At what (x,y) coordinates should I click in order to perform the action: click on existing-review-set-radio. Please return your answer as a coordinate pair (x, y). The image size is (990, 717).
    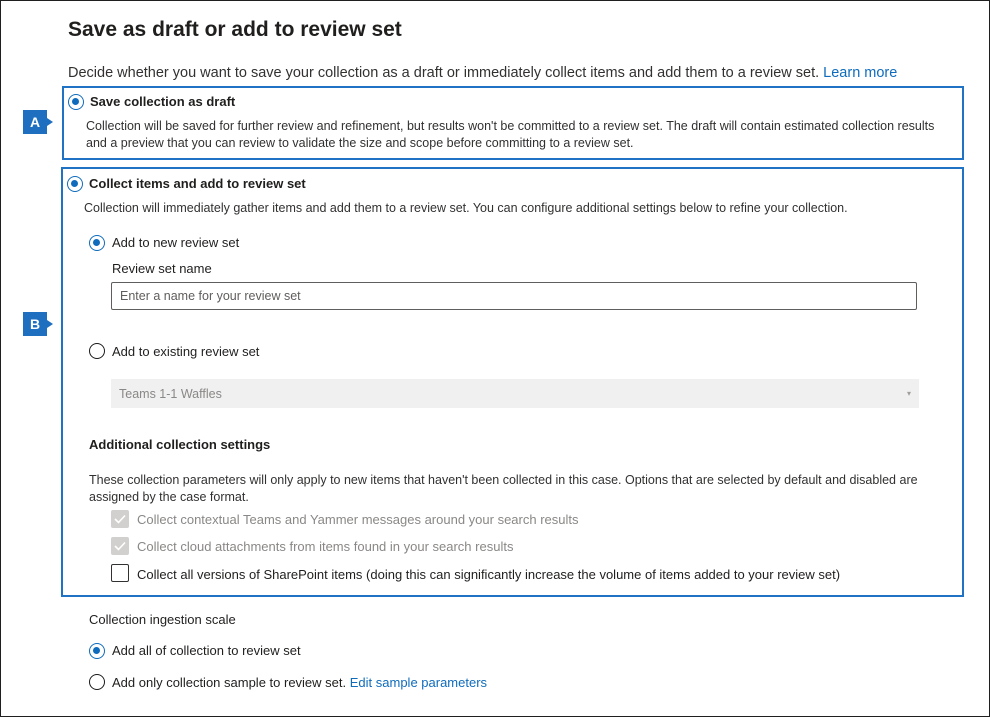
    Looking at the image, I should click on (97, 351).